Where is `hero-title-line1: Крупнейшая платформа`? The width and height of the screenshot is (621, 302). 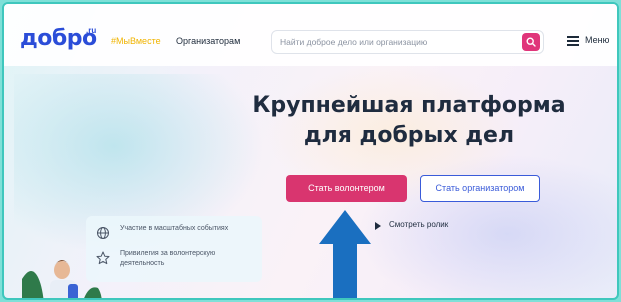
hero-title-line1: Крупнейшая платформа is located at coordinates (409, 105).